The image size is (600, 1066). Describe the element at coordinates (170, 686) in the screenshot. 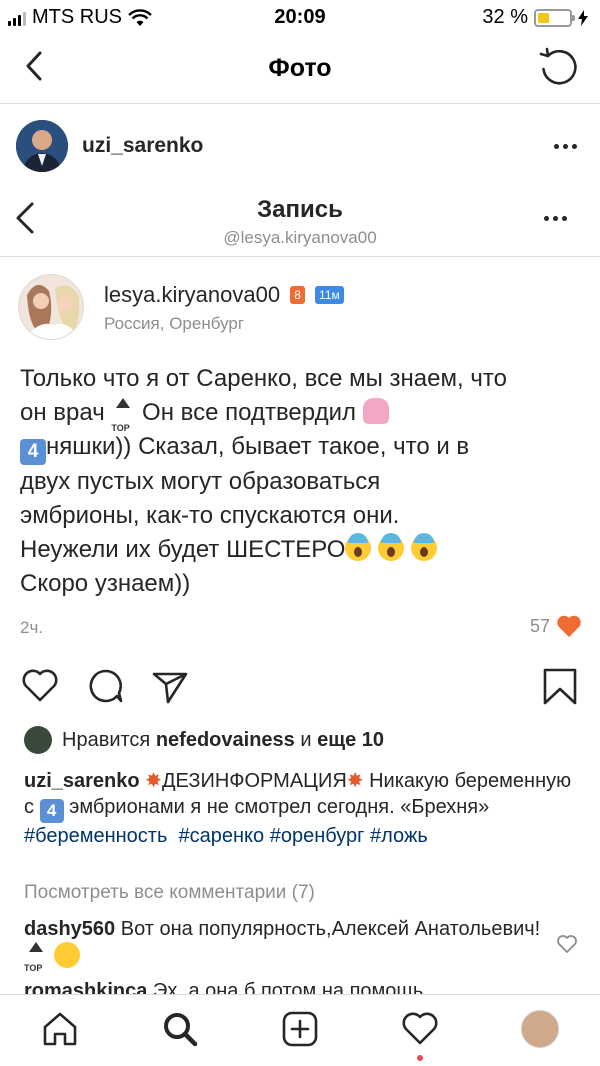

I see `send-icon` at that location.